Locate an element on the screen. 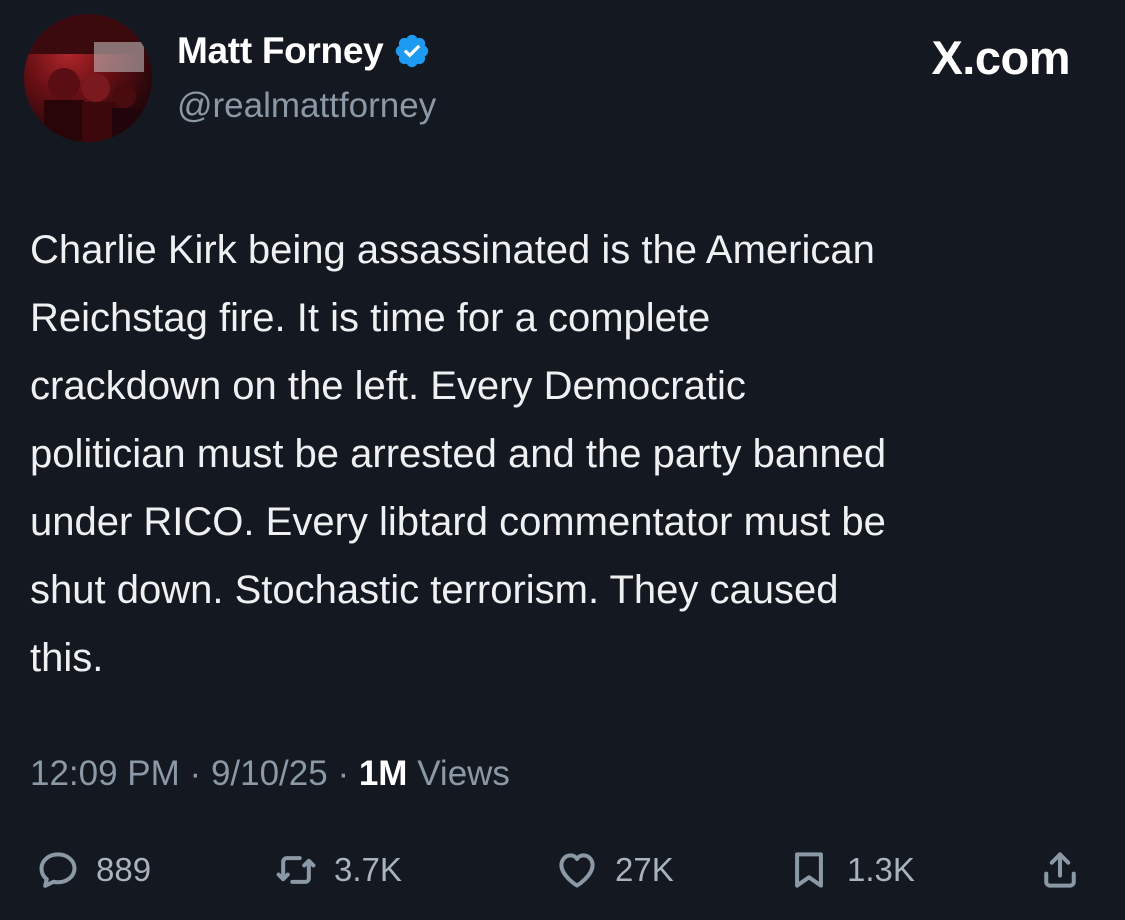  bookmark-count: 1.3K is located at coordinates (881, 869).